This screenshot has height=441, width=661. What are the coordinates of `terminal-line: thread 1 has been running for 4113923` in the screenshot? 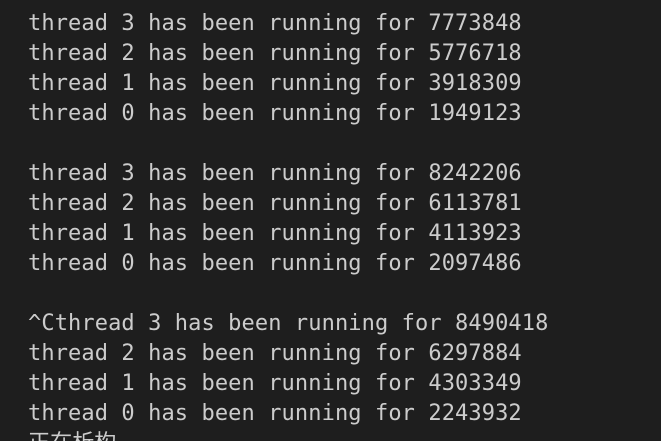 It's located at (275, 233).